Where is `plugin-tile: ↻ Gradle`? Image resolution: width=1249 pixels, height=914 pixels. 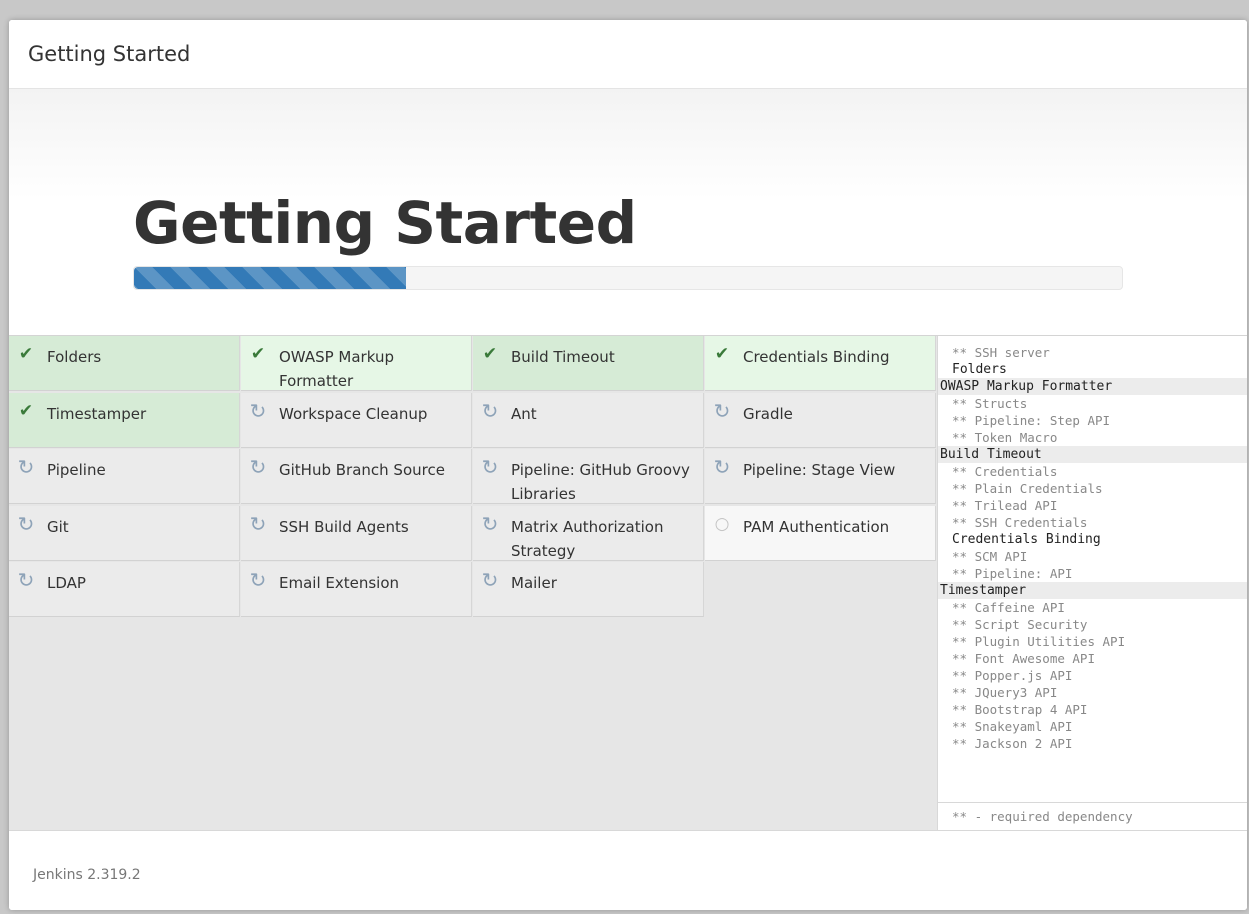
plugin-tile: ↻ Gradle is located at coordinates (820, 420).